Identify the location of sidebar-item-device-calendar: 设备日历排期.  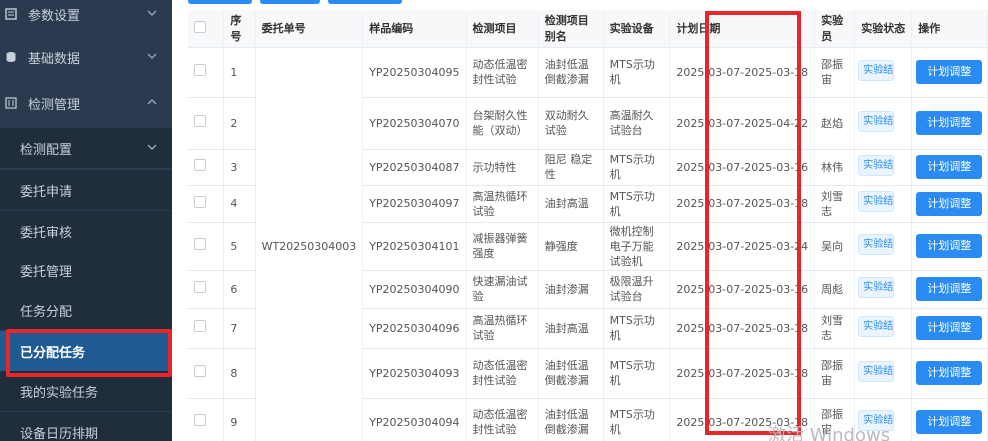
(86, 426).